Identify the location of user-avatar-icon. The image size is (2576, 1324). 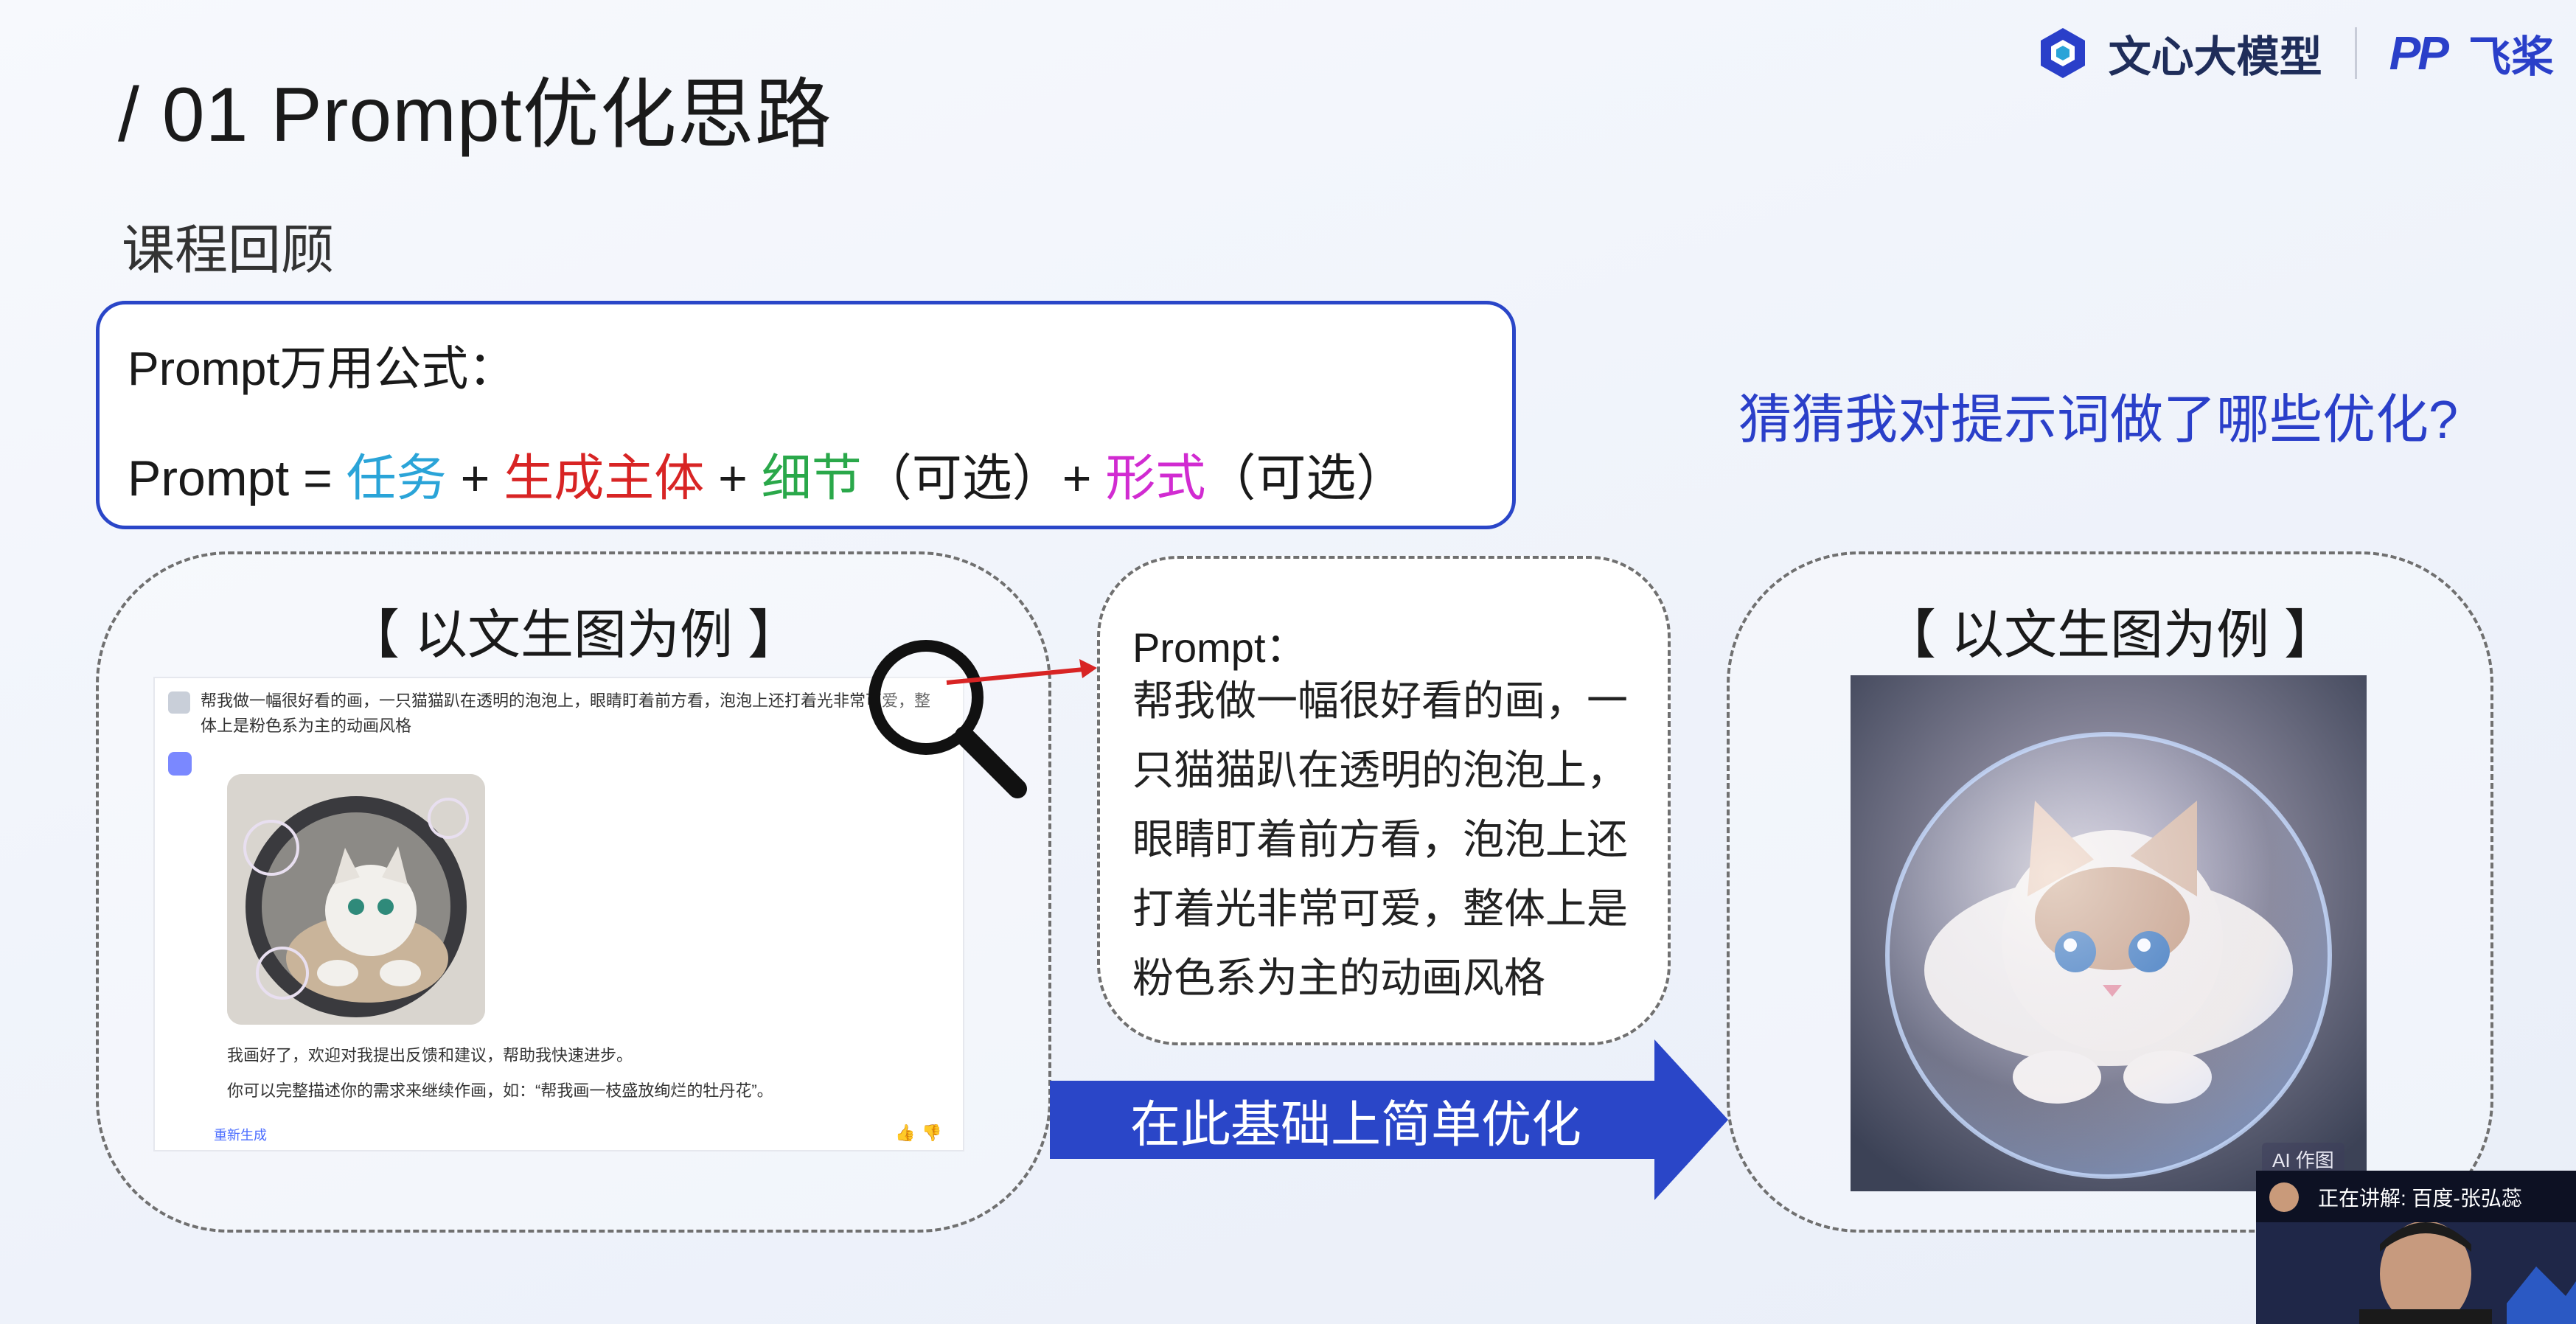
(179, 702).